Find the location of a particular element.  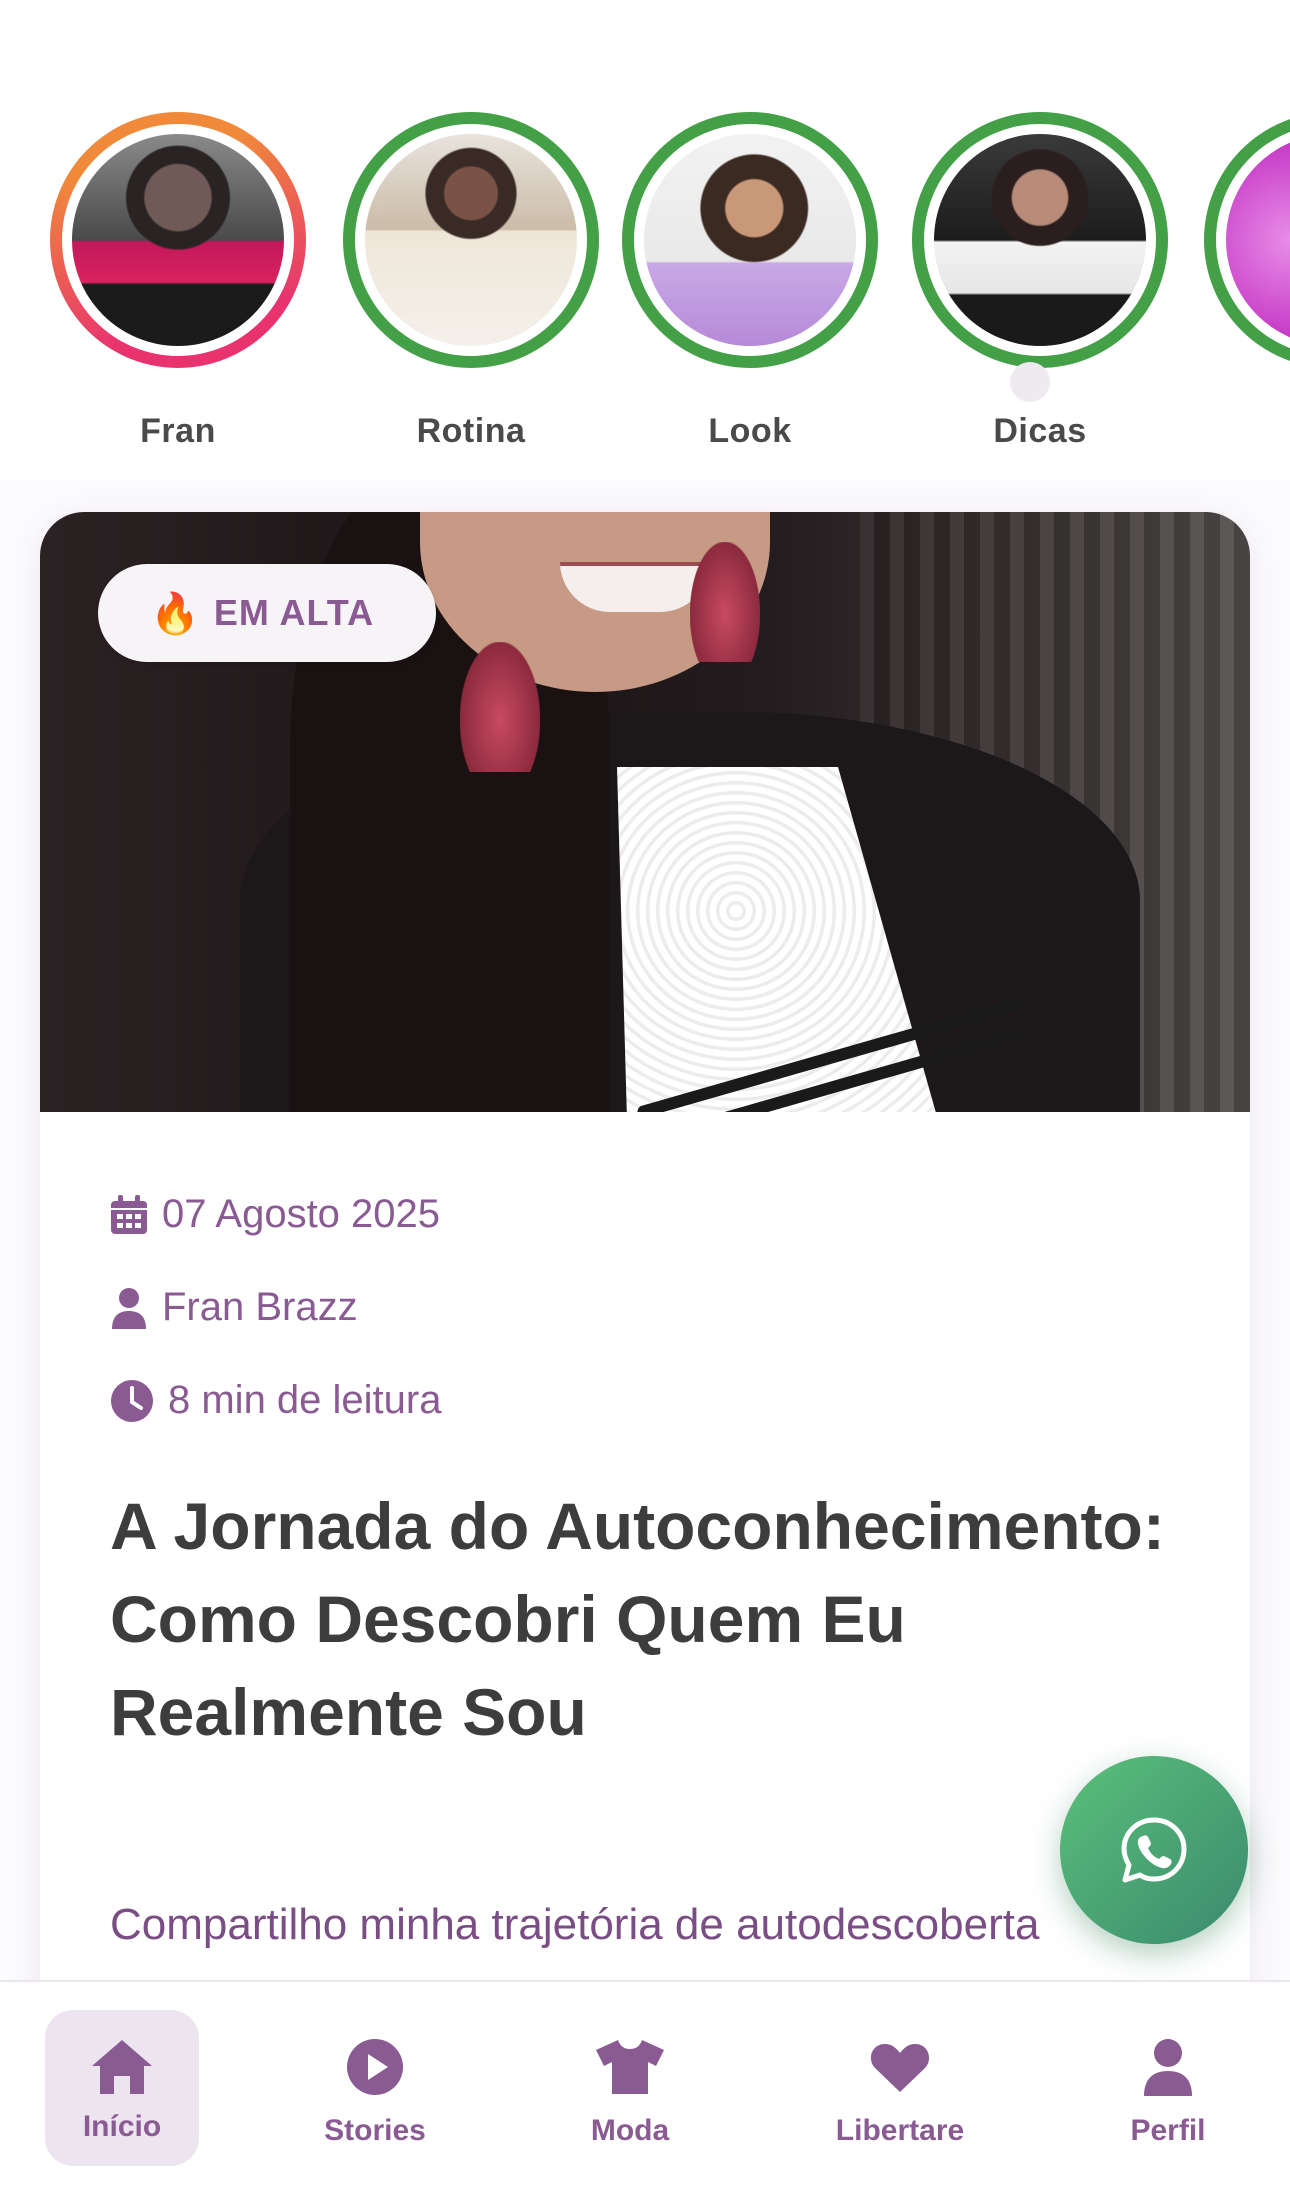

story-item-dicas: Dicas is located at coordinates (1043, 292).